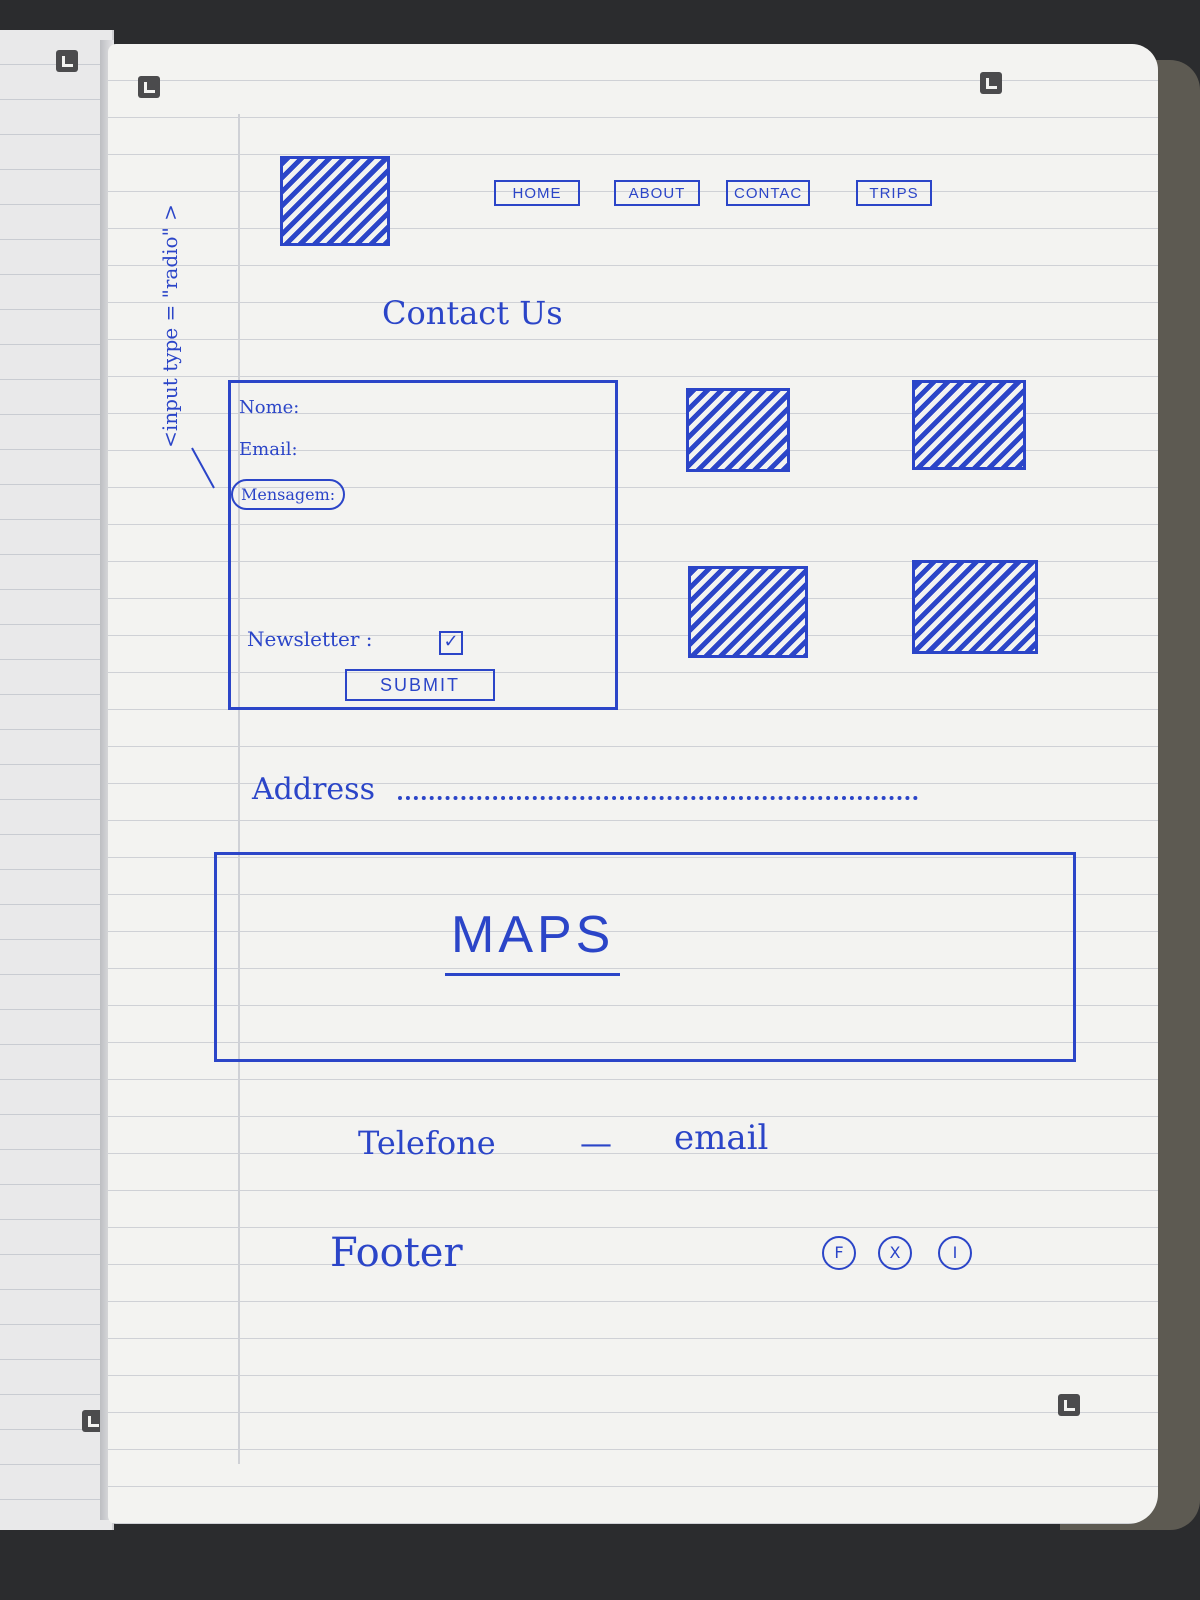 This screenshot has height=1600, width=1200. I want to click on radio-annotation: <input type = "radio" >, so click(169, 326).